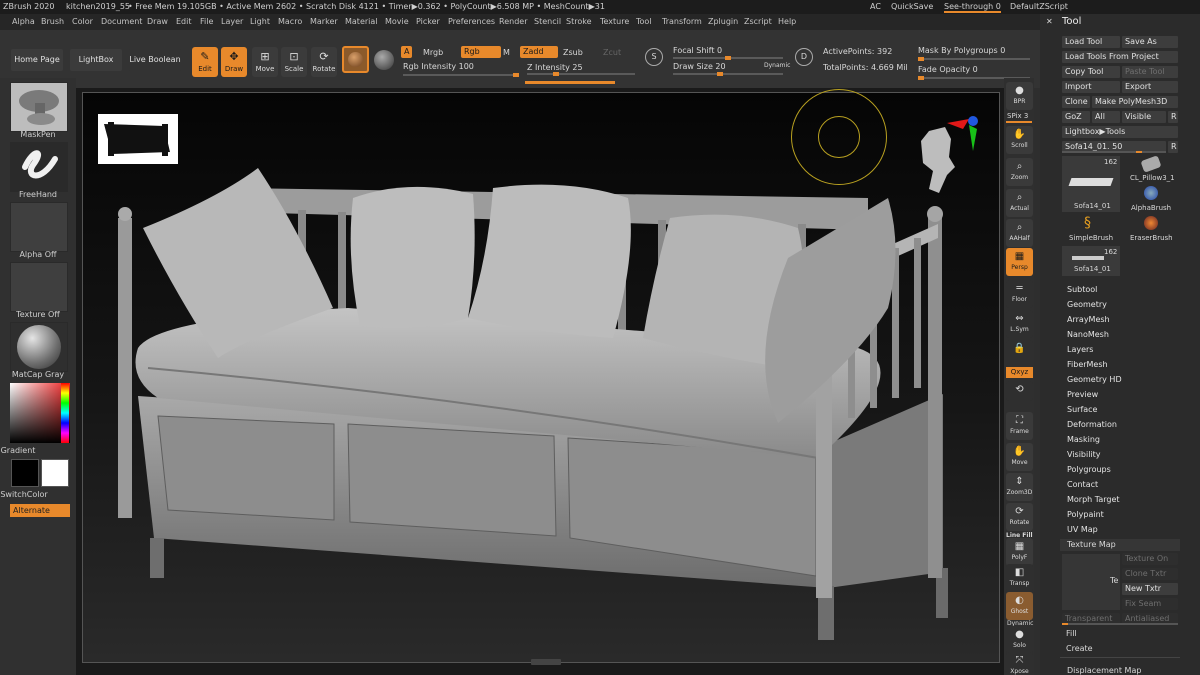 The width and height of the screenshot is (1200, 675). Describe the element at coordinates (361, 21) in the screenshot. I see `menu-material: Material` at that location.